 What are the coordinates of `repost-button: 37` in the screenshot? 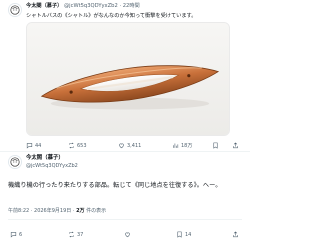 It's located at (75, 234).